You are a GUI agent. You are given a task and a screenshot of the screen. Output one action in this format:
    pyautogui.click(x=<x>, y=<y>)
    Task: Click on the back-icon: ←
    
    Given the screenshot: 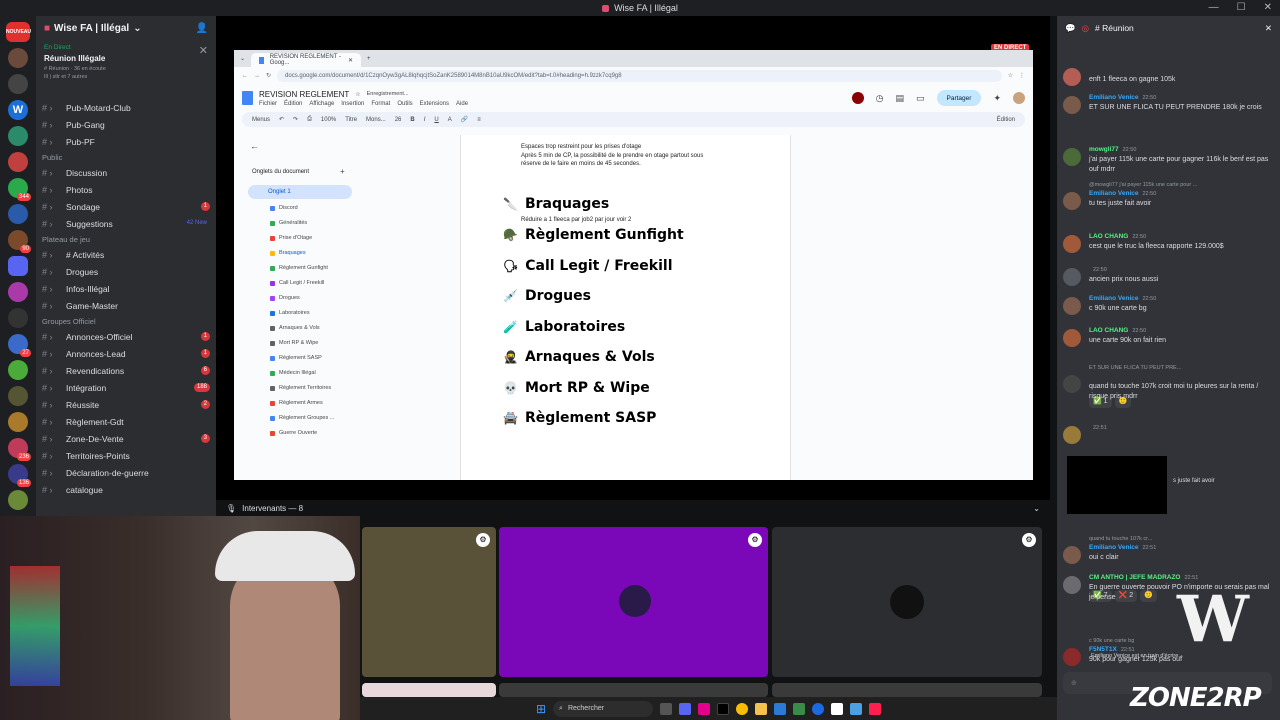 What is the action you would take?
    pyautogui.click(x=245, y=76)
    